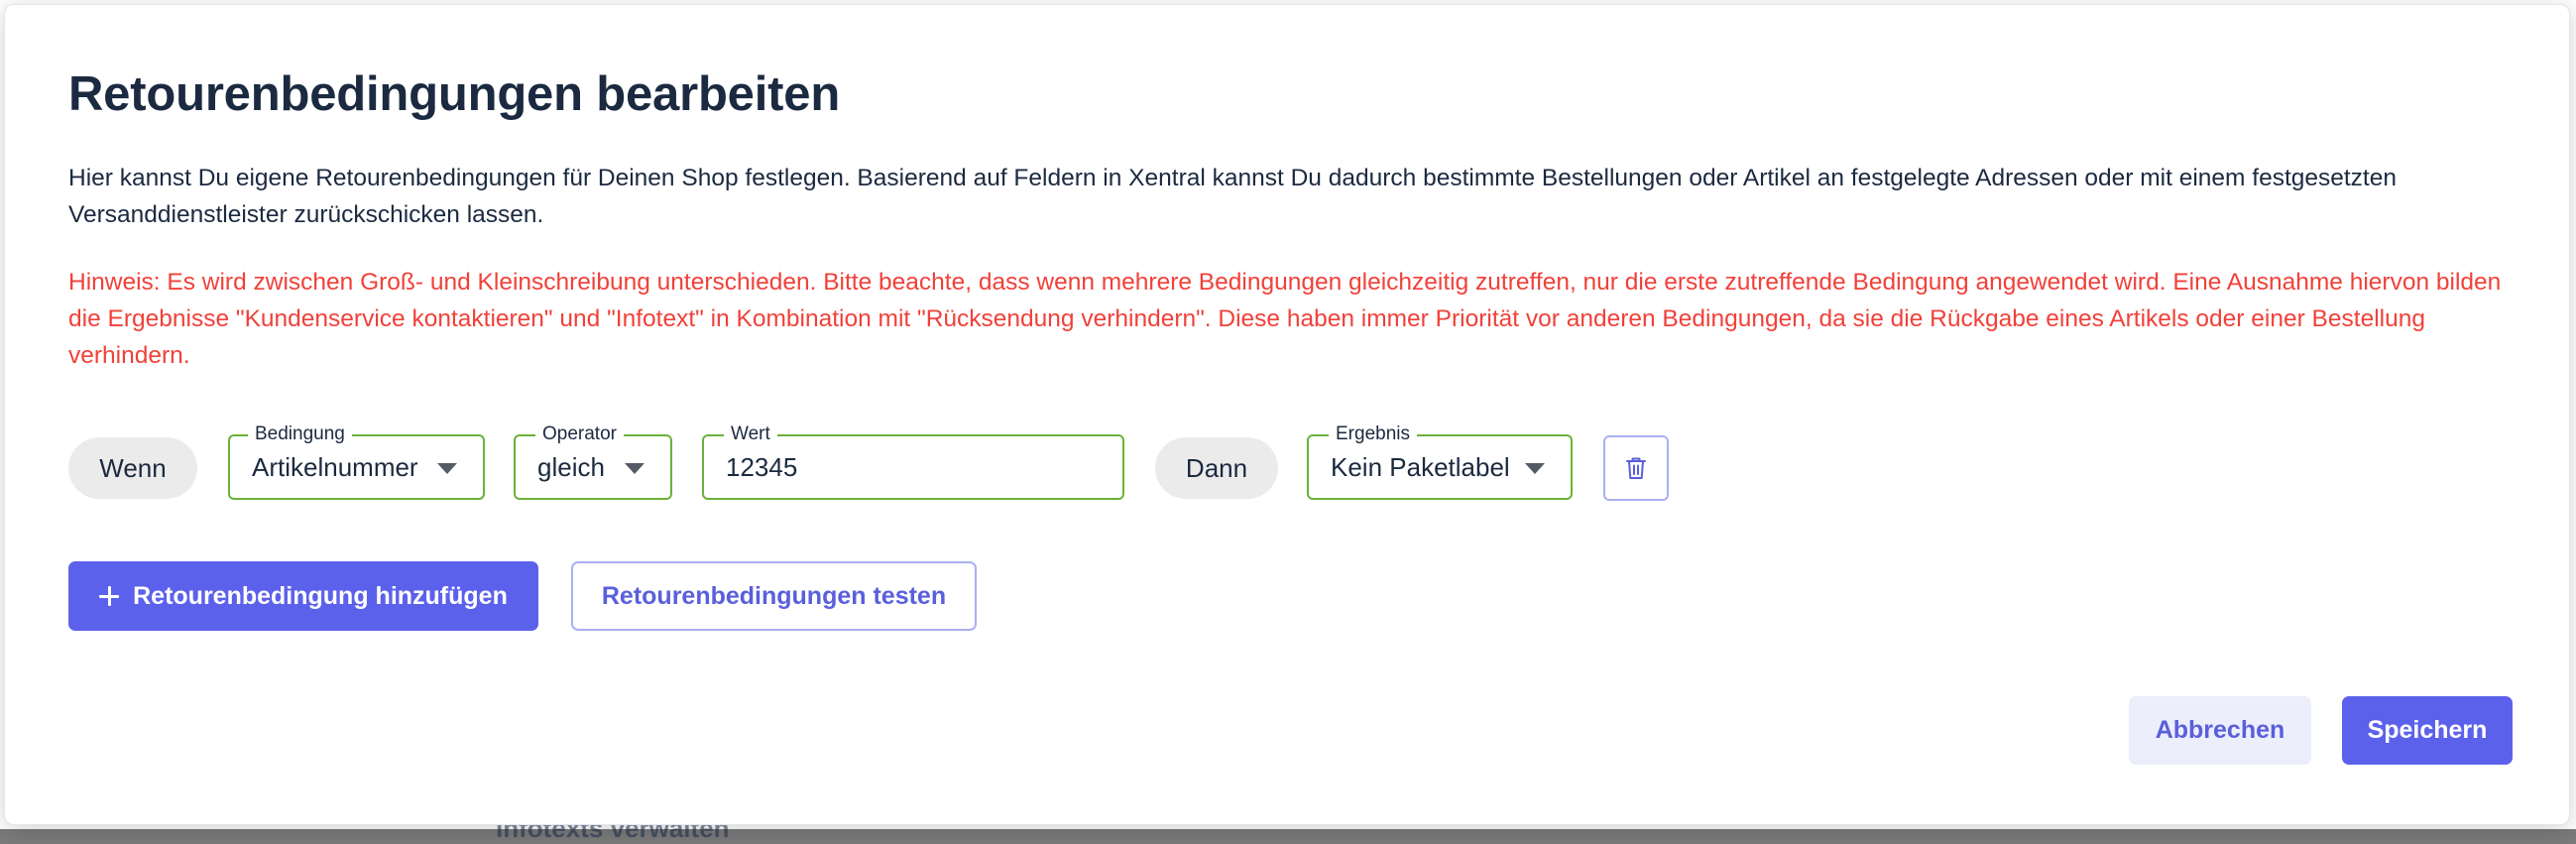 This screenshot has width=2576, height=844. I want to click on add-return-condition-button: Retourenbedingung hinzufügen, so click(303, 596).